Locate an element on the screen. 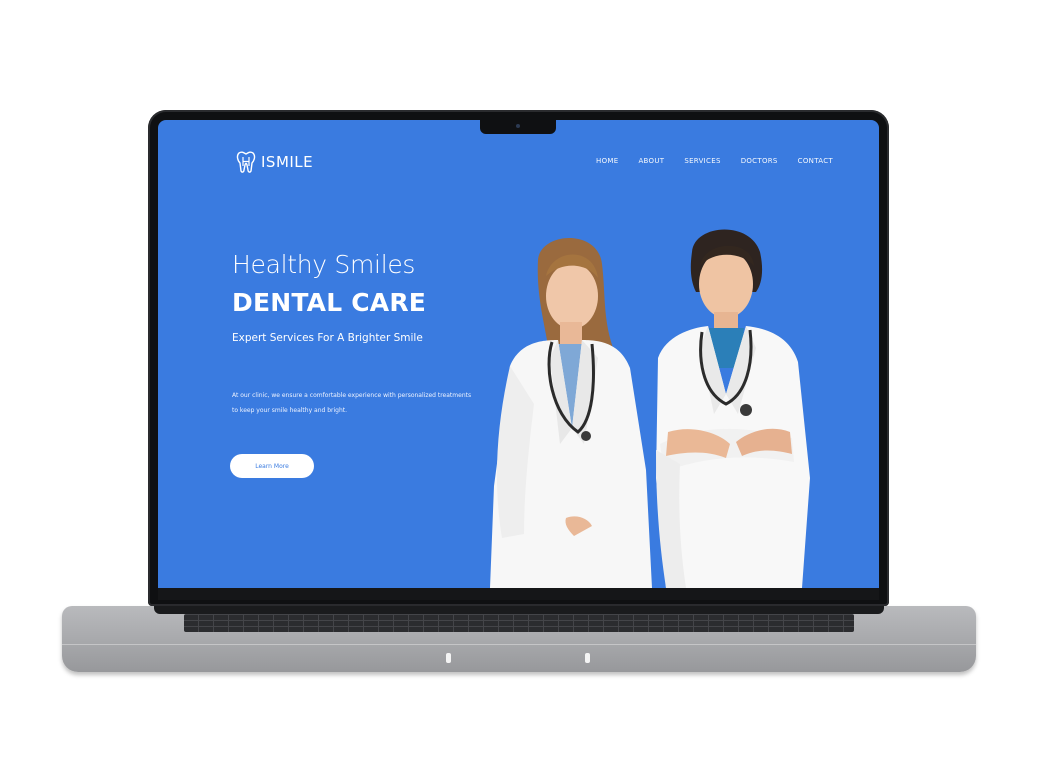 This screenshot has height=778, width=1039. laptop-foot-right is located at coordinates (587, 658).